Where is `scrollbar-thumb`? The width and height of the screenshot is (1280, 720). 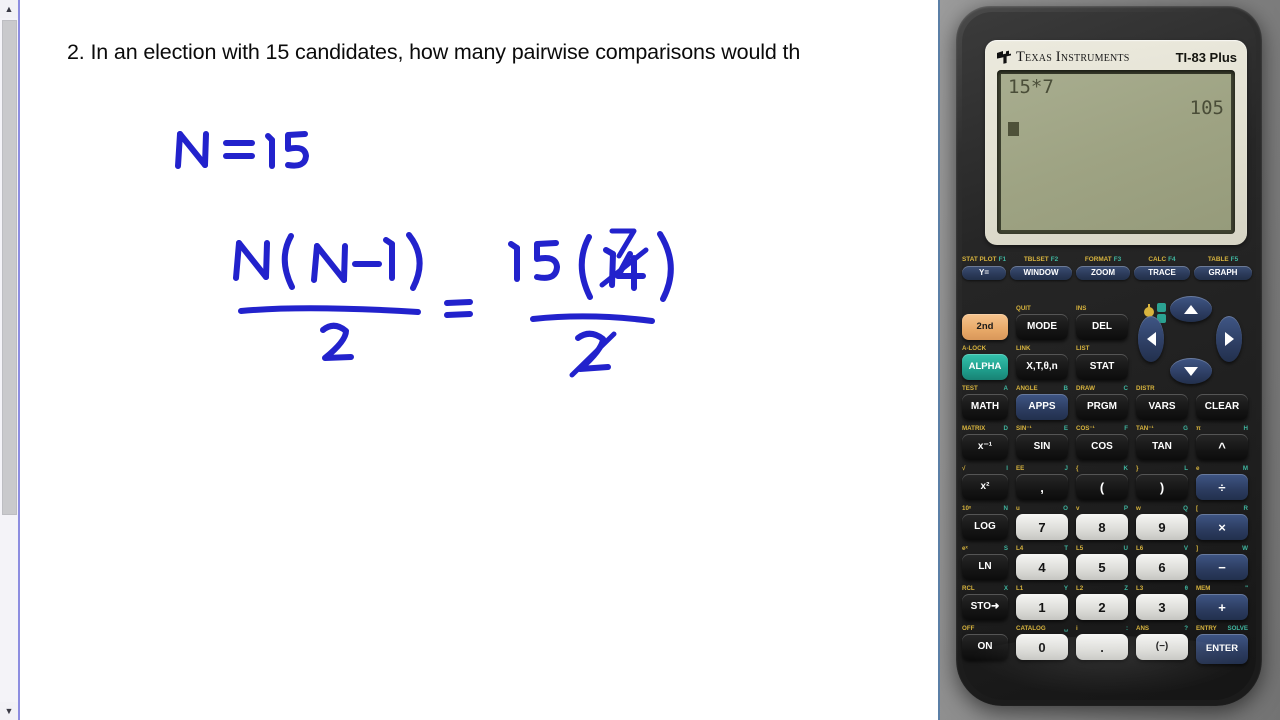
scrollbar-thumb is located at coordinates (9, 267).